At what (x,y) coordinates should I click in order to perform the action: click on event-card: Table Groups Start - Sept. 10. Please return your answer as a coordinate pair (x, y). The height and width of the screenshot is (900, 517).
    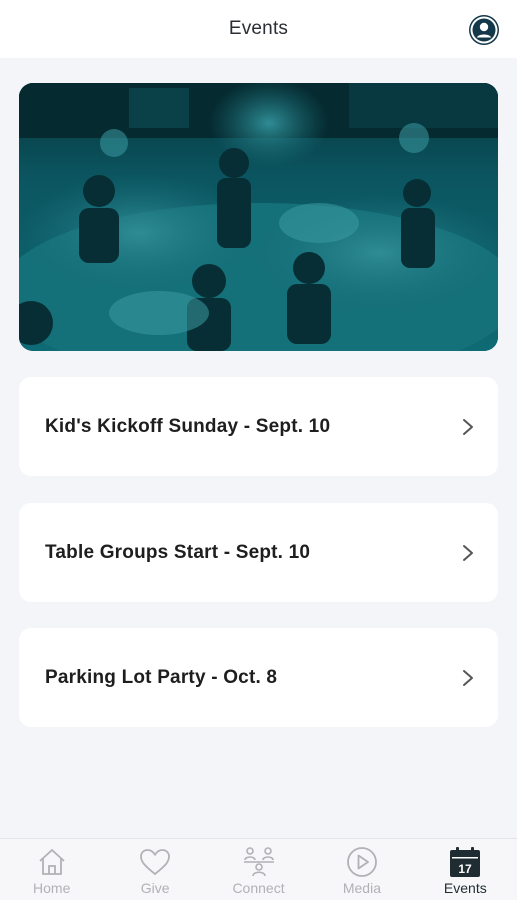
    Looking at the image, I should click on (258, 552).